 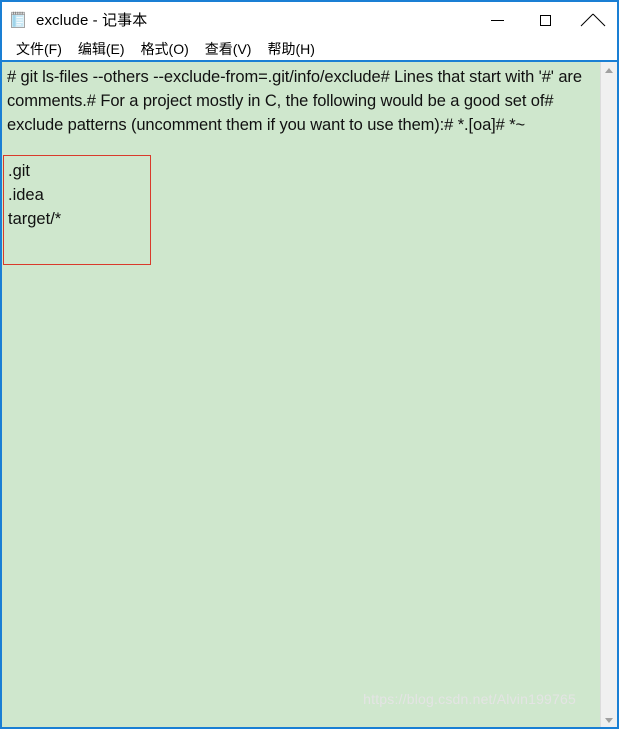 I want to click on chevron-up-icon, so click(x=609, y=70).